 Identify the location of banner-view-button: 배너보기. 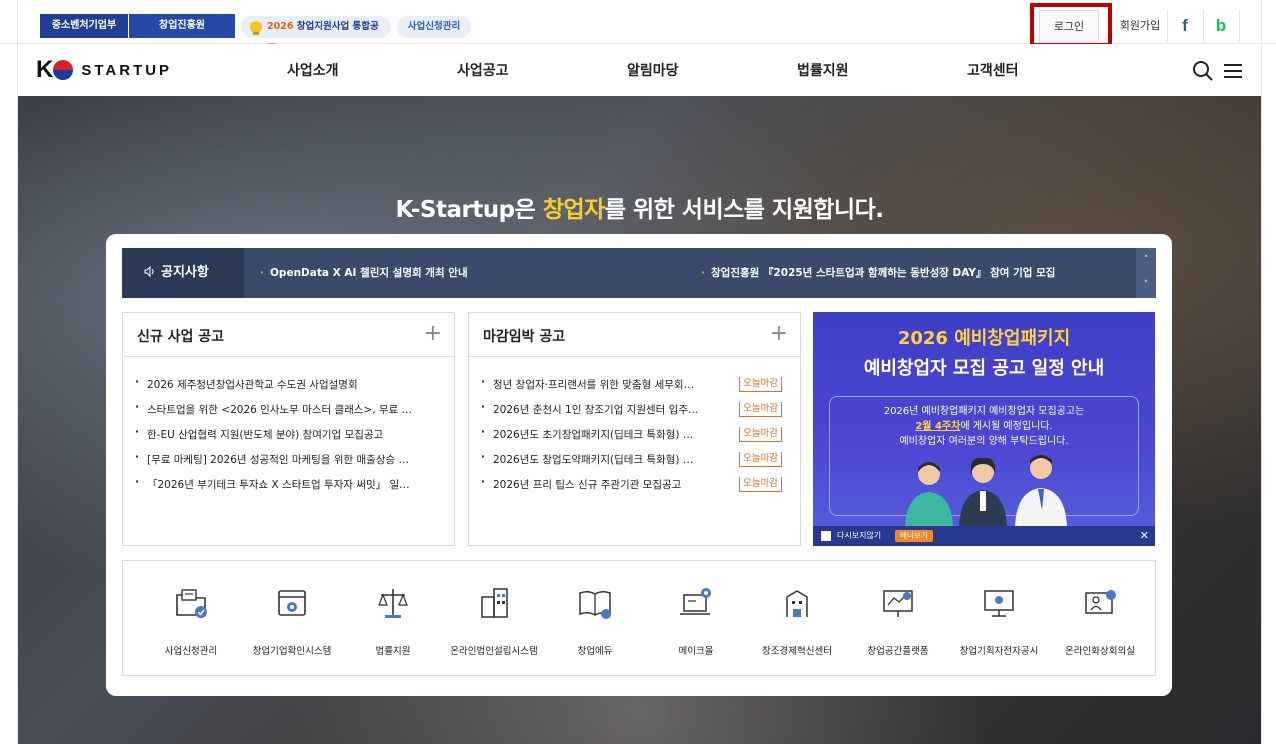
(914, 536).